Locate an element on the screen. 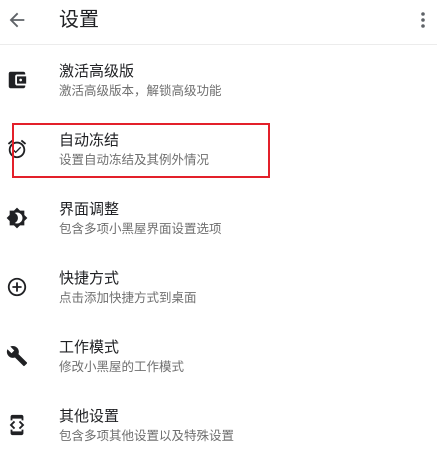 The height and width of the screenshot is (462, 437). settings-item-title: 快捷方式 is located at coordinates (89, 278).